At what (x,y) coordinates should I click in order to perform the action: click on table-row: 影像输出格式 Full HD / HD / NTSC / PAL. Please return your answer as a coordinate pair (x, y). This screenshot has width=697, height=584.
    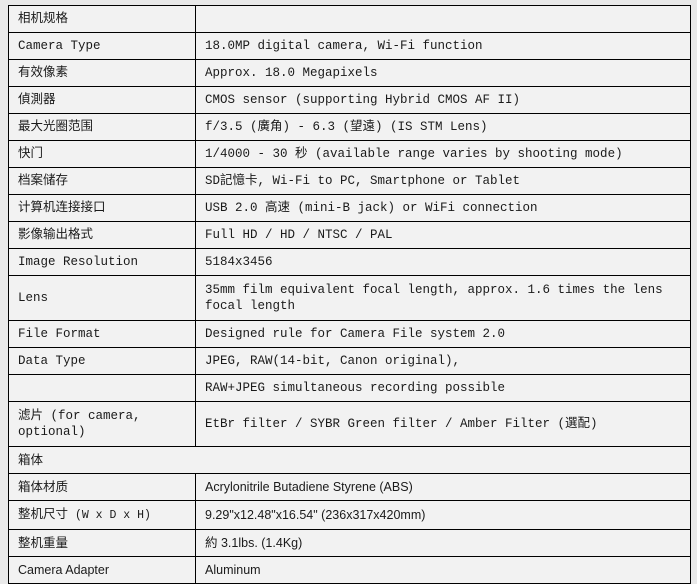
    Looking at the image, I should click on (349, 235).